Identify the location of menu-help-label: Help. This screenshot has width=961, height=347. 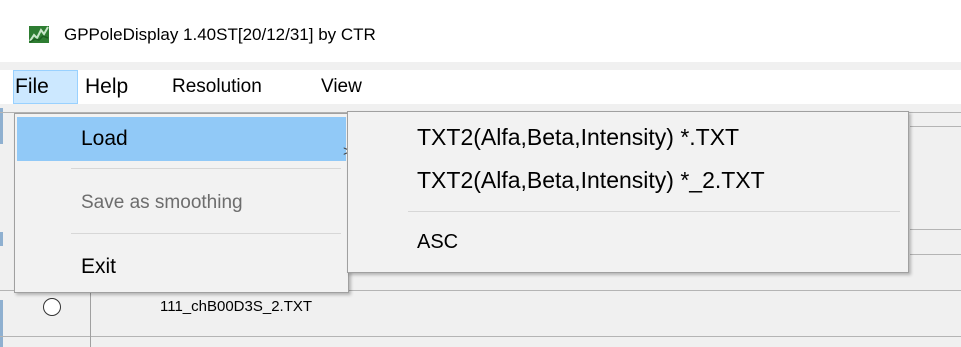
(107, 86).